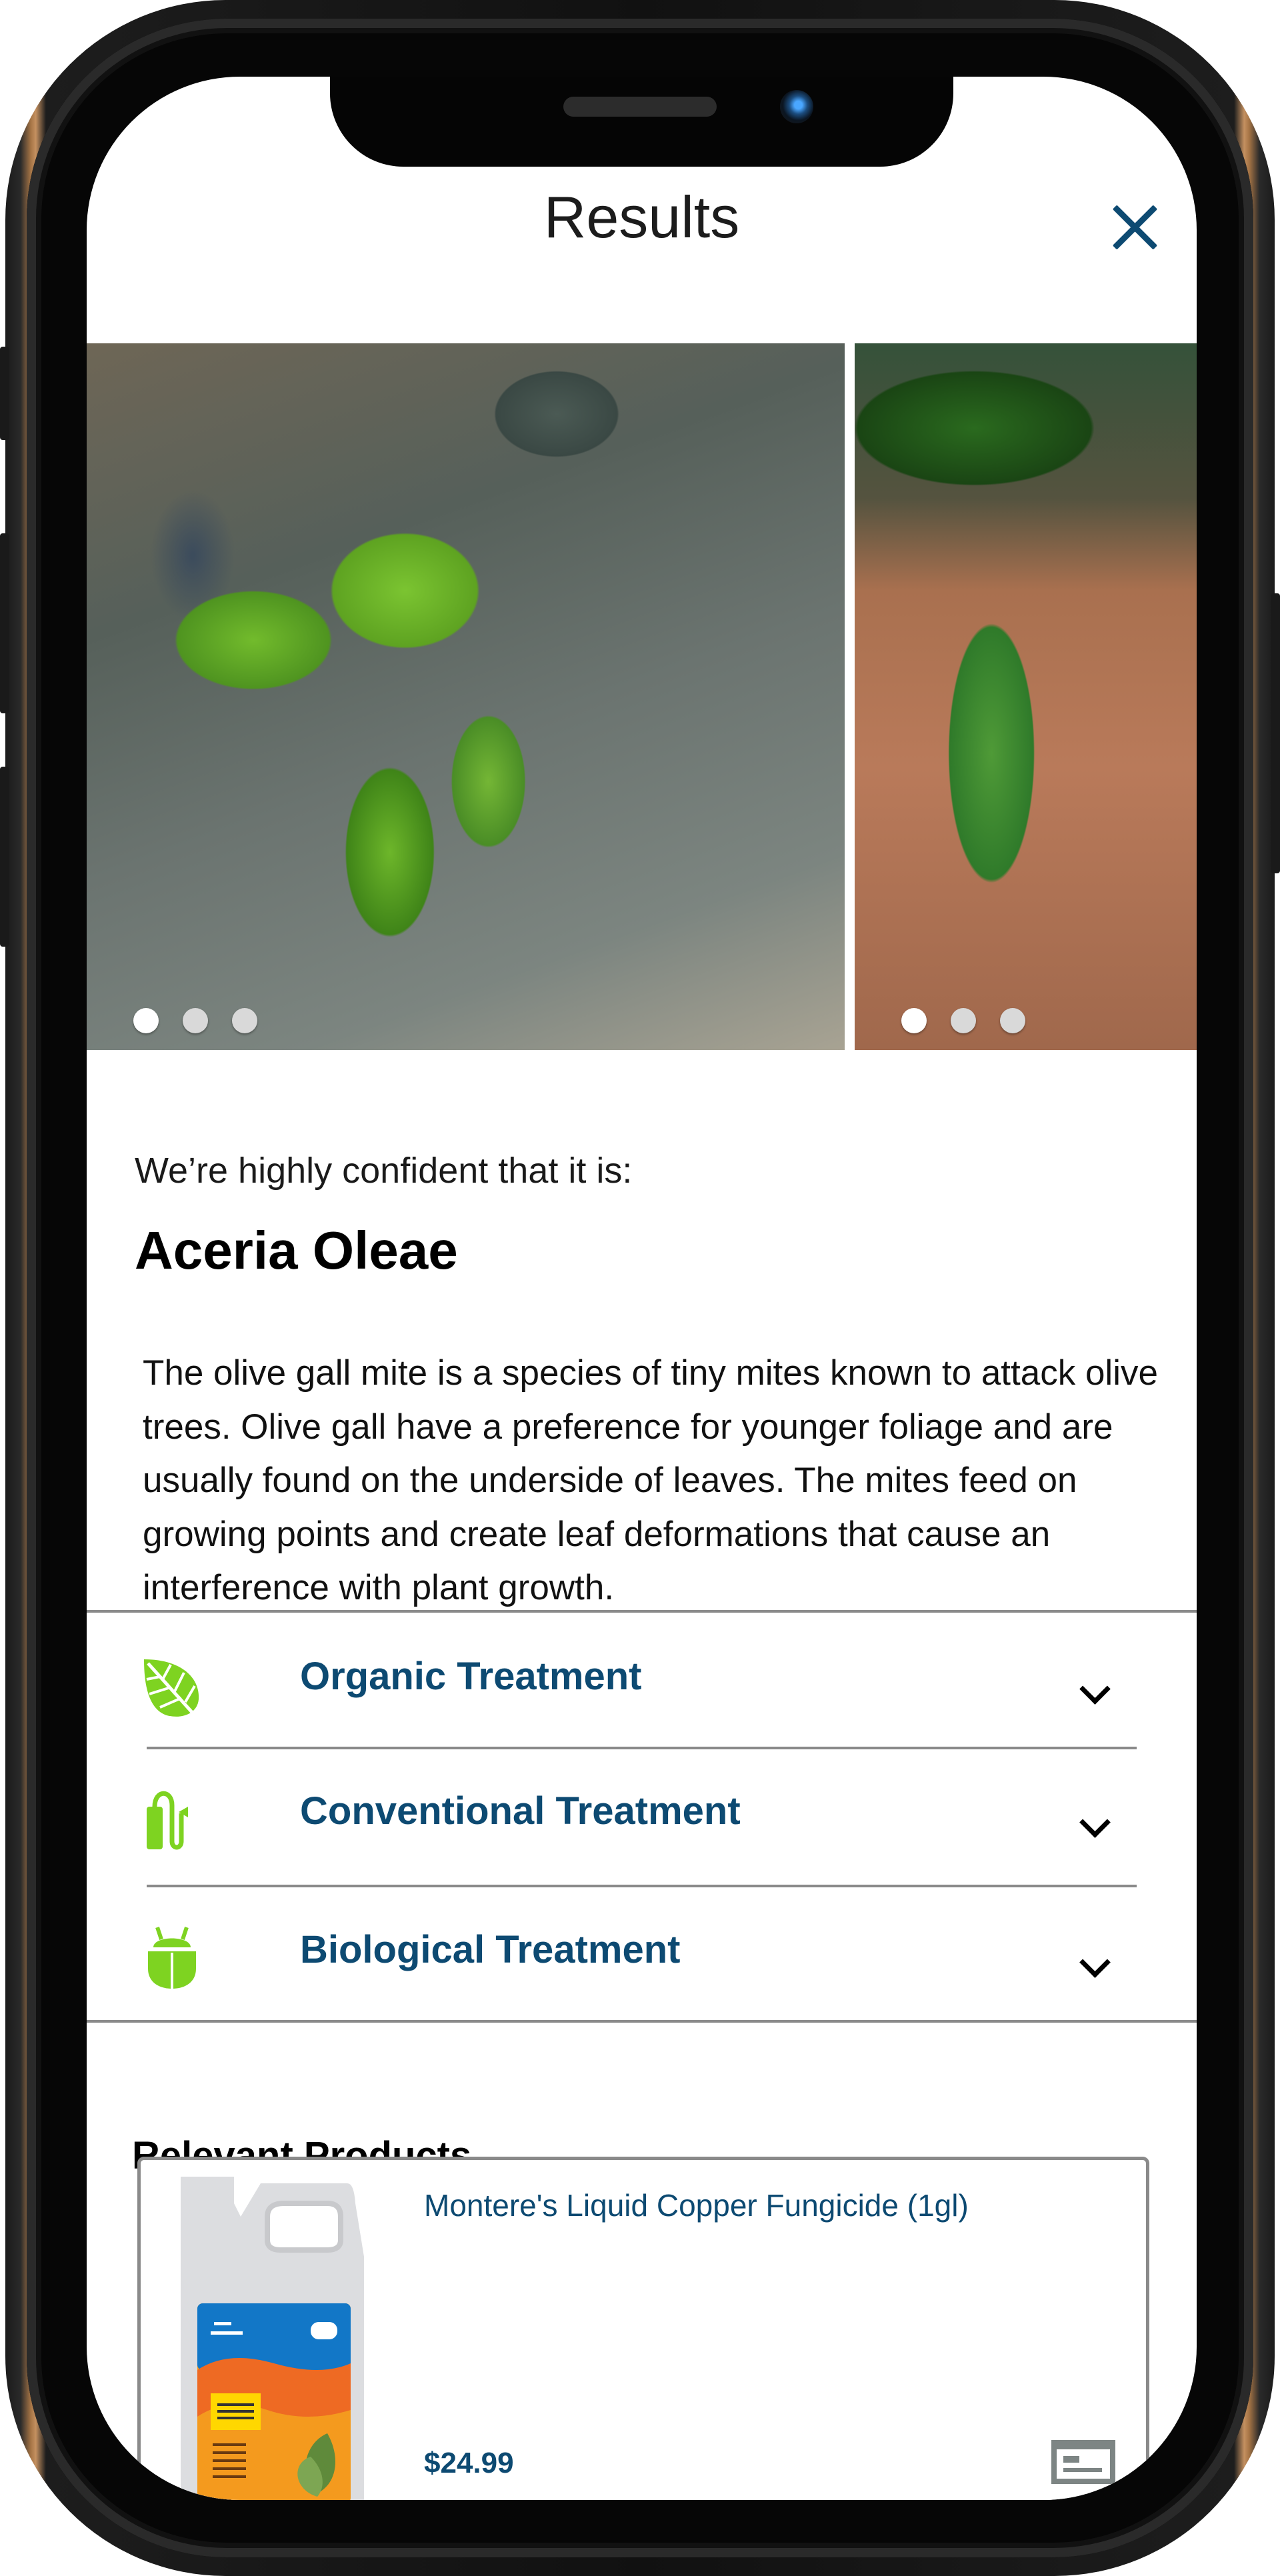 Image resolution: width=1280 pixels, height=2576 pixels. What do you see at coordinates (520, 1811) in the screenshot?
I see `treatment-label: Conventional Treatment` at bounding box center [520, 1811].